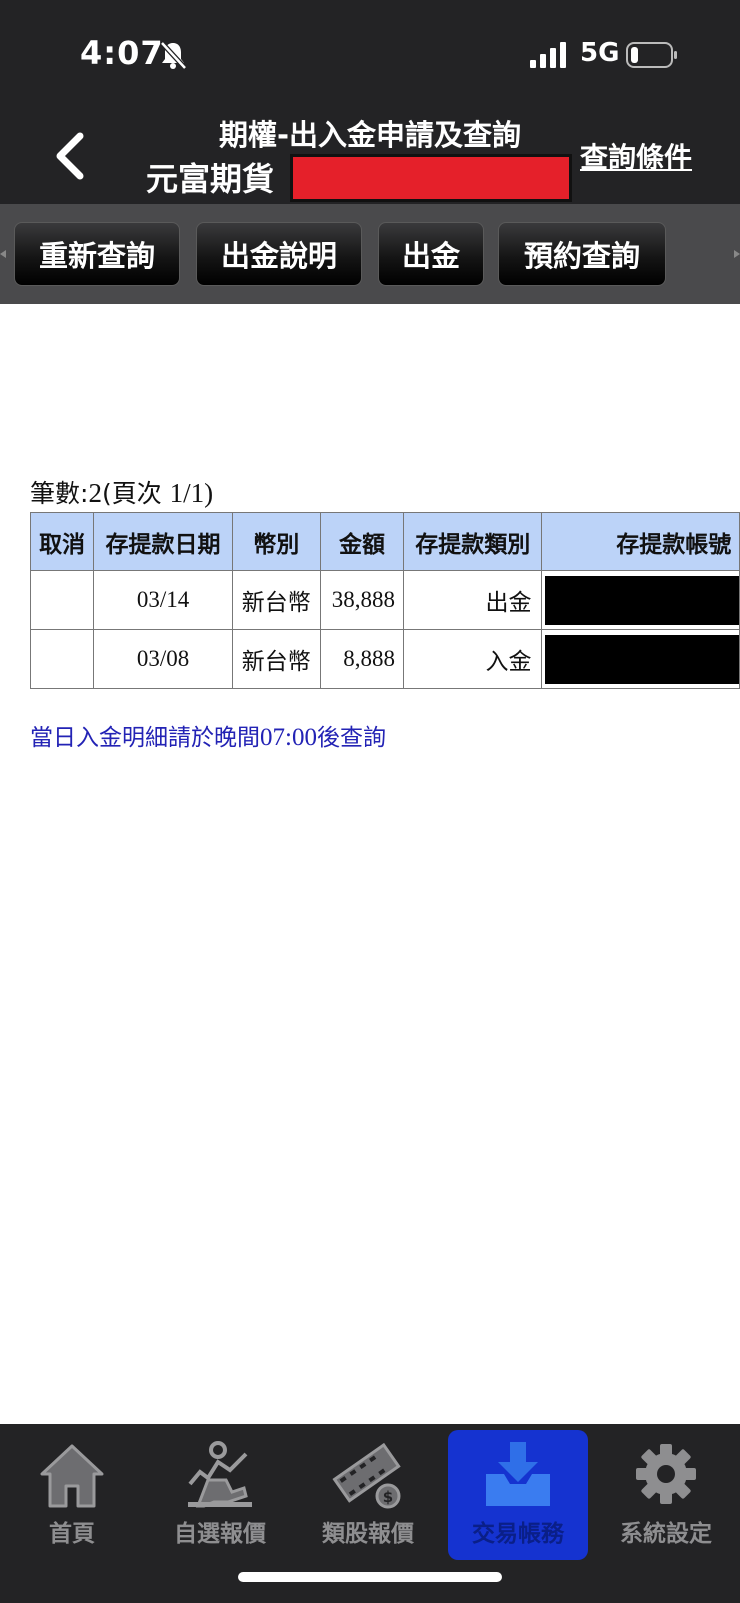  What do you see at coordinates (362, 659) in the screenshot?
I see `cell-amount: 8,888` at bounding box center [362, 659].